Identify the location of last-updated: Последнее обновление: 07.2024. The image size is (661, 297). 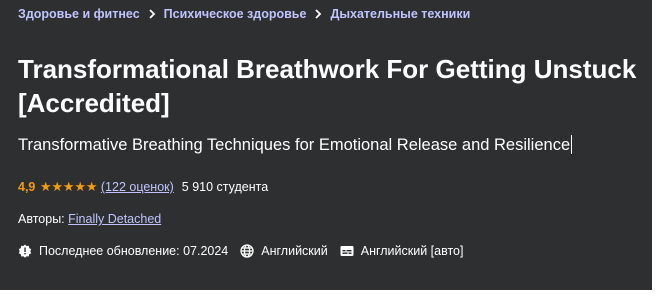
(123, 251).